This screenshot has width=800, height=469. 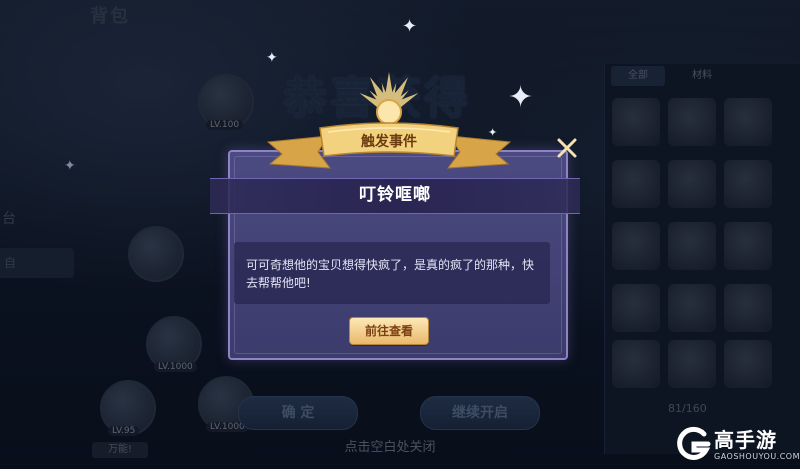 I want to click on banner-ribbon, so click(x=389, y=125).